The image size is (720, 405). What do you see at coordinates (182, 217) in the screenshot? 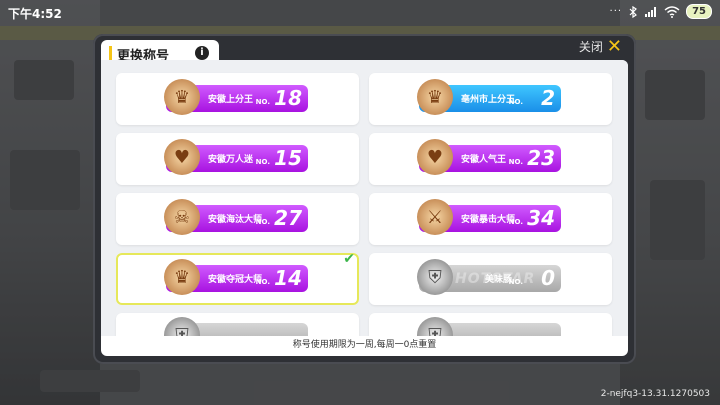
I see `skull-icon: ☠` at bounding box center [182, 217].